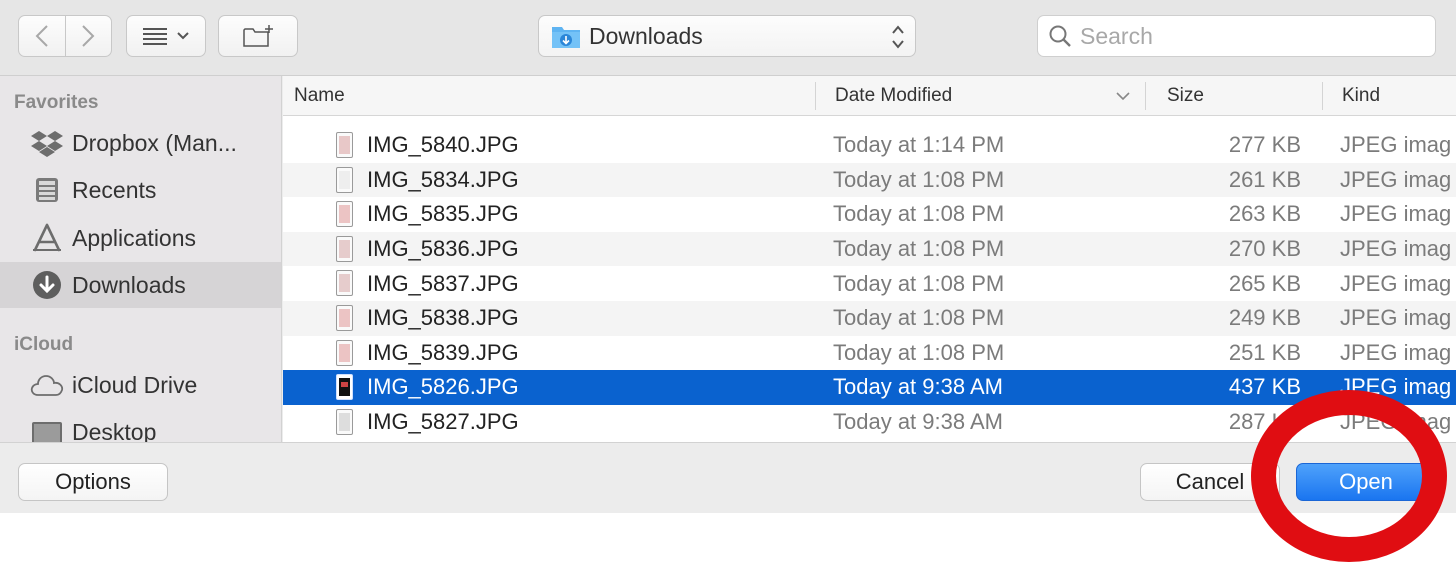 This screenshot has height=569, width=1456. I want to click on desktop-icon, so click(47, 429).